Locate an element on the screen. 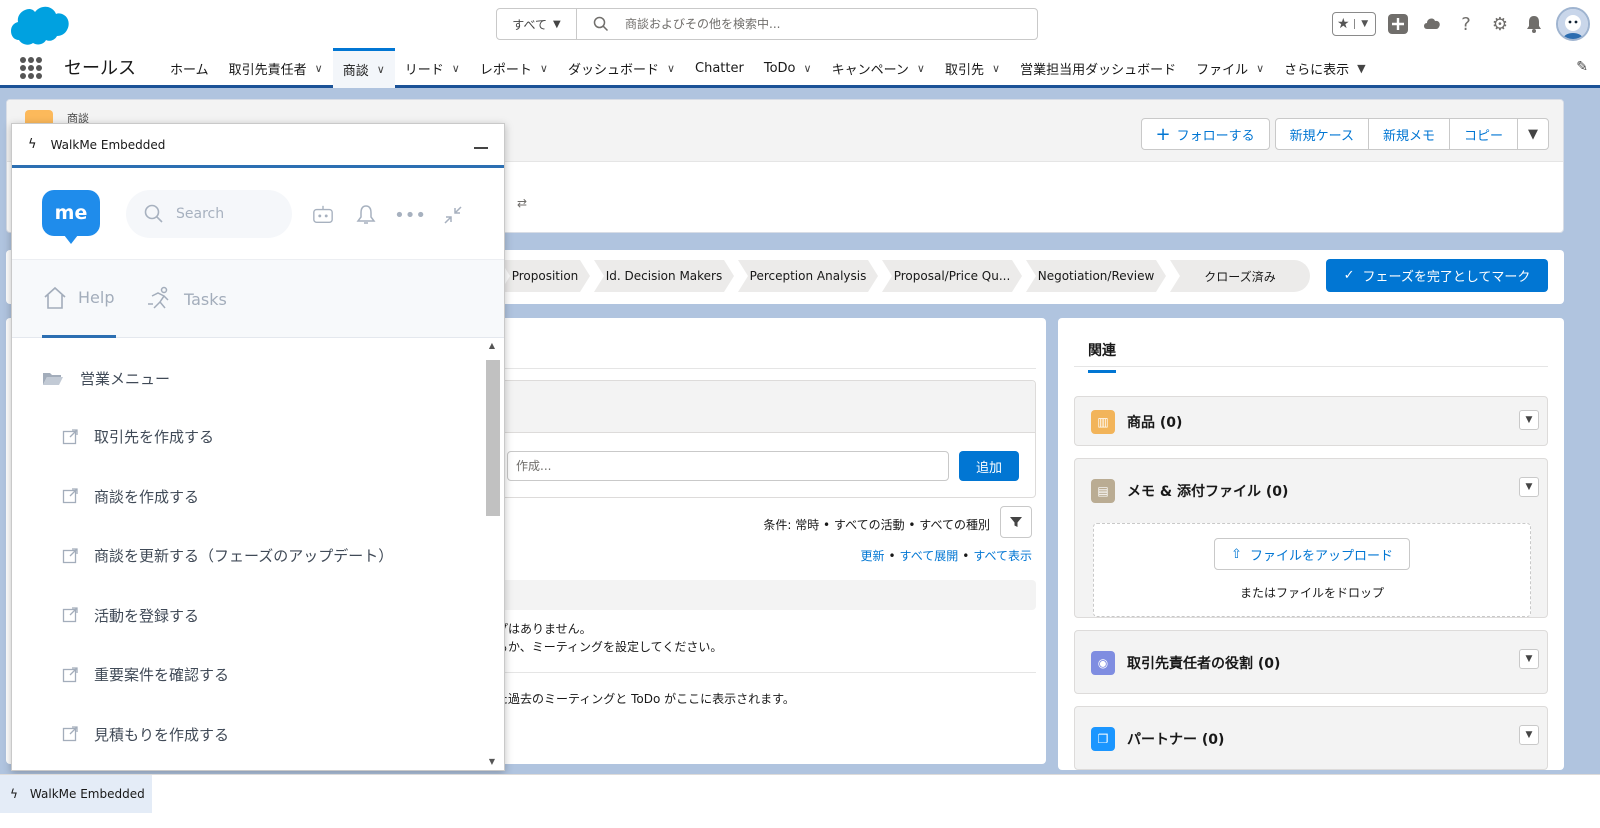 This screenshot has height=828, width=1600. add-button: 追加 is located at coordinates (989, 466).